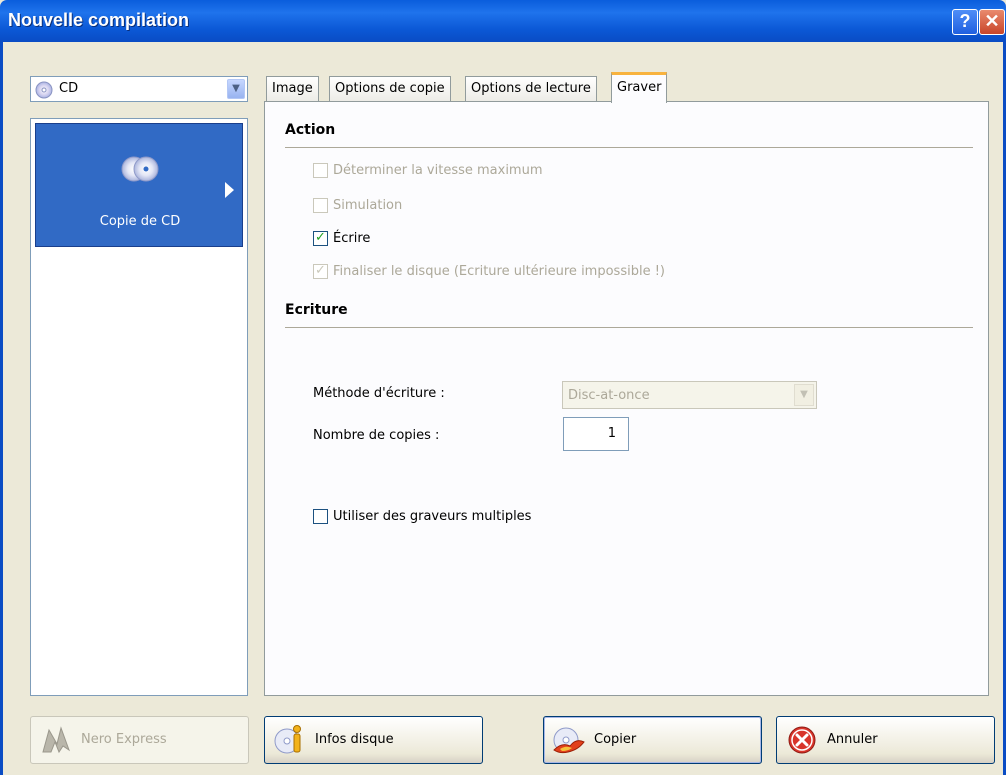 The image size is (1006, 775). I want to click on close-button: ✕, so click(992, 22).